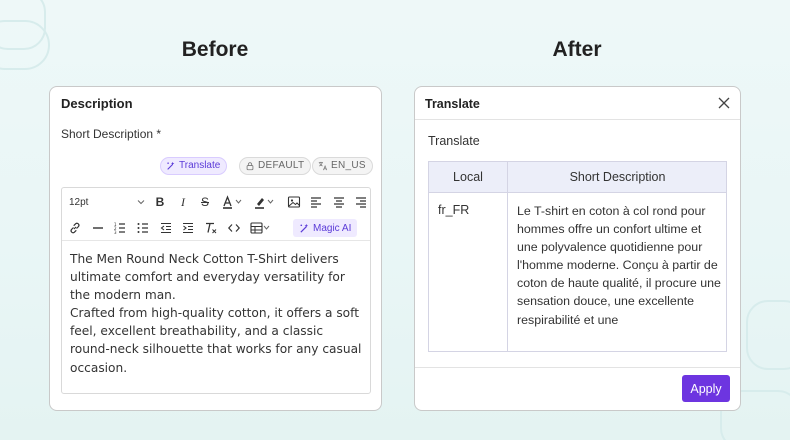 This screenshot has width=790, height=440. I want to click on table-cell-local: fr_FR, so click(454, 210).